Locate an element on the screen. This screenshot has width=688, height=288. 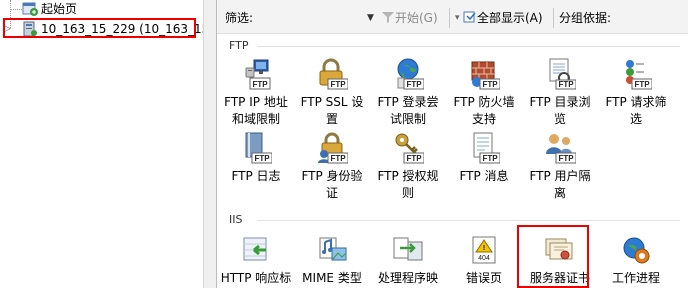
worker-process-icon is located at coordinates (636, 250).